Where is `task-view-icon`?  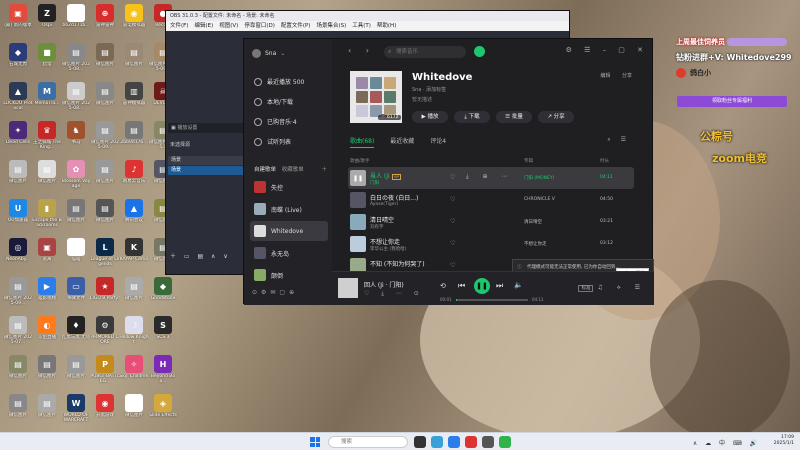 task-view-icon is located at coordinates (420, 442).